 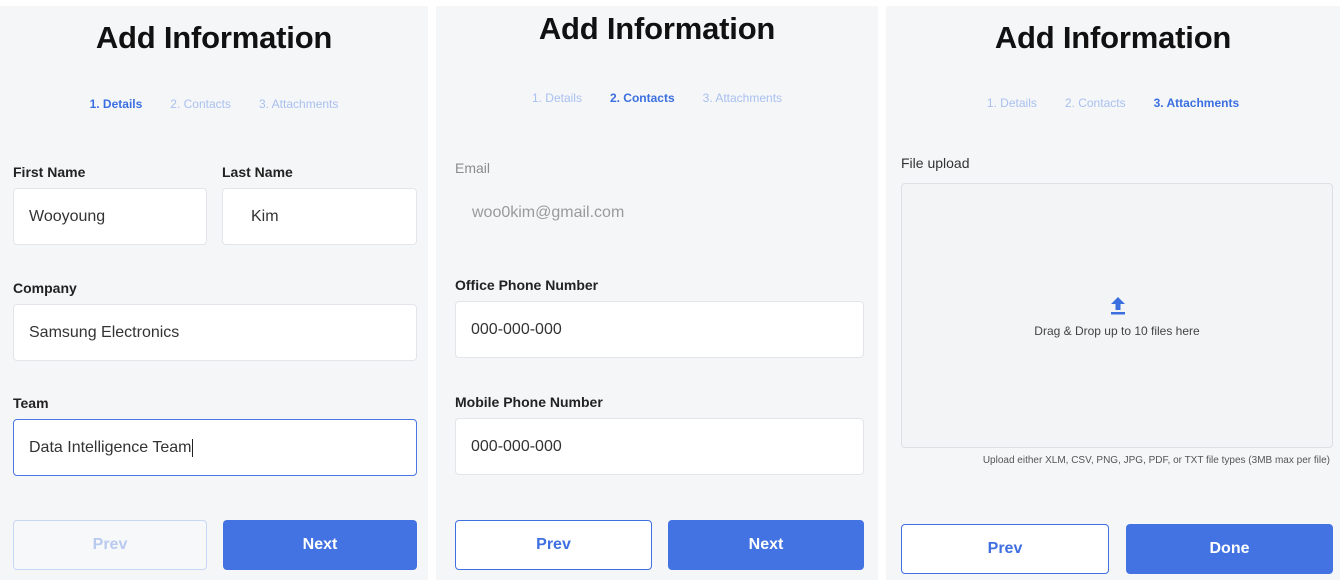 I want to click on upload-icon, so click(x=1118, y=306).